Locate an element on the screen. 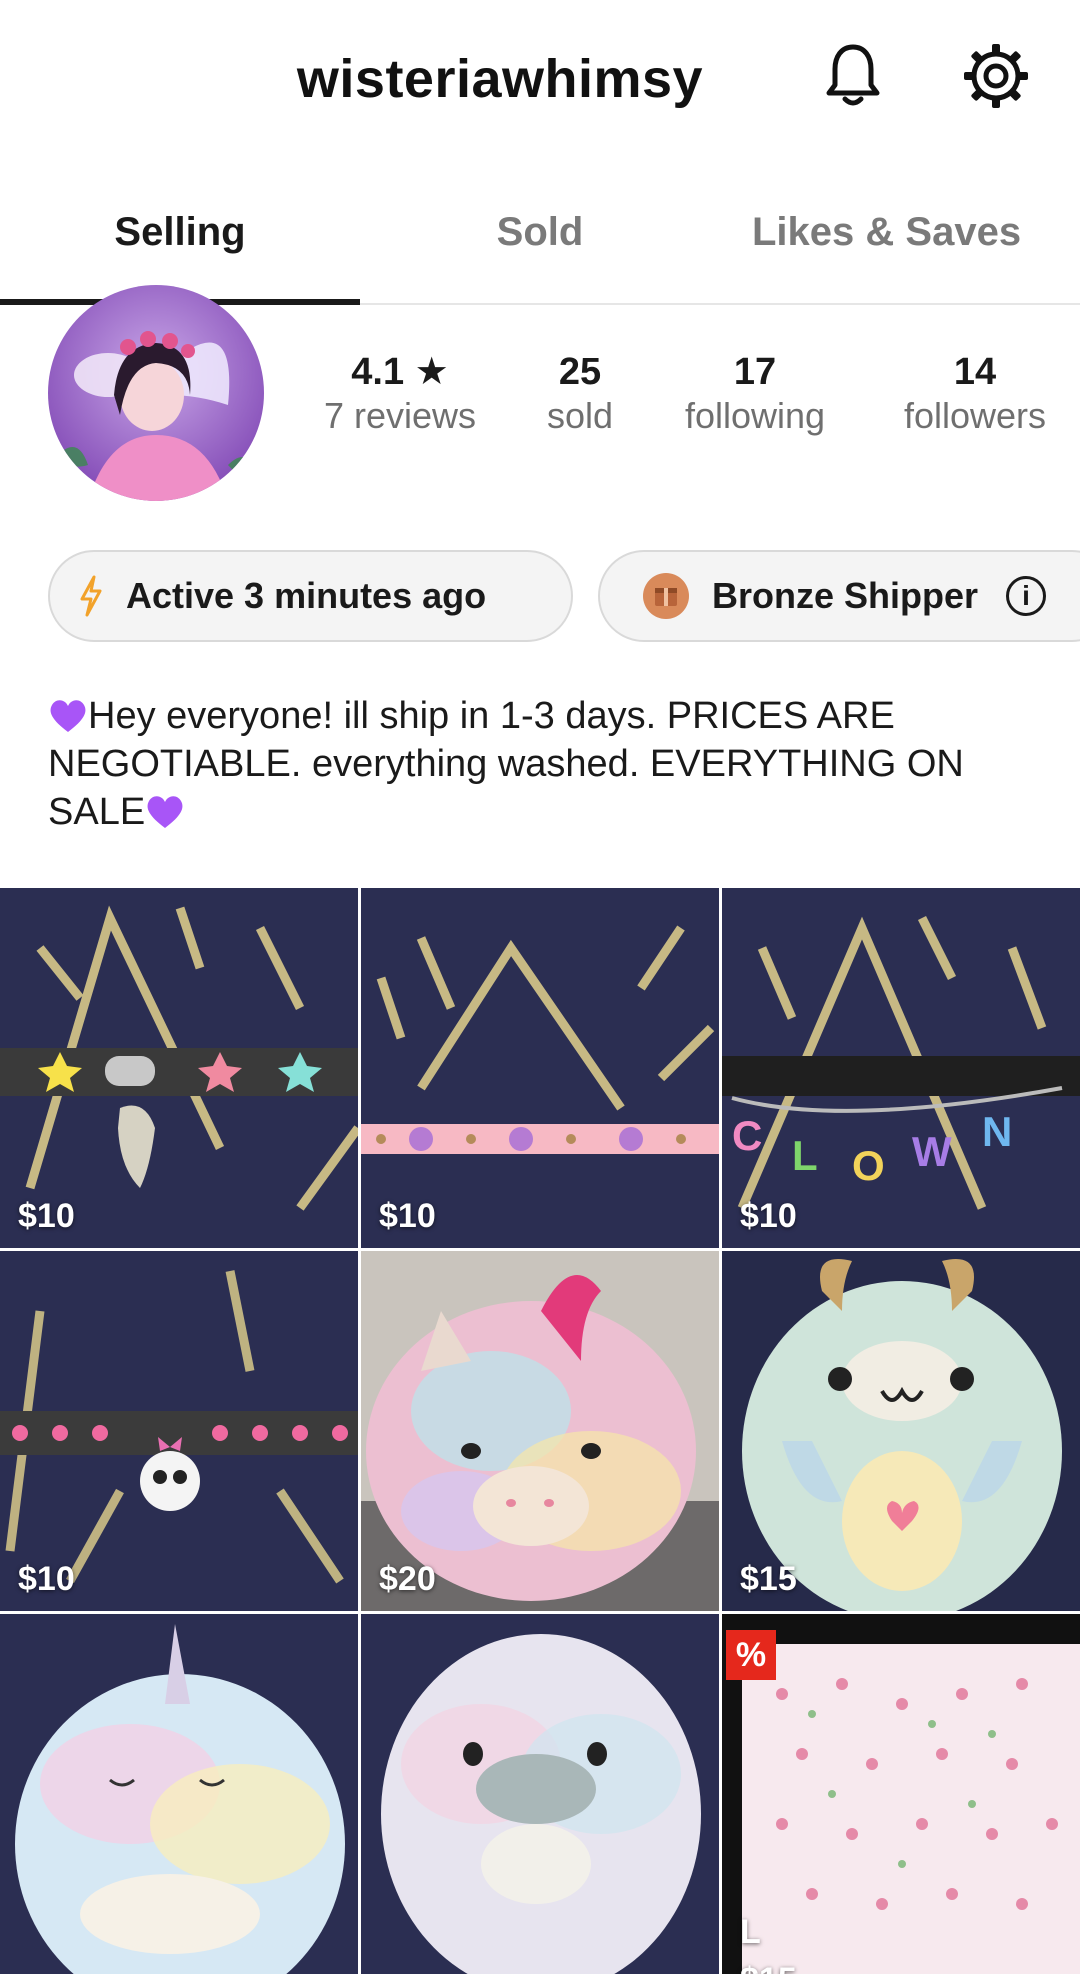 This screenshot has height=1974, width=1080. svg-text: N is located at coordinates (997, 1131).